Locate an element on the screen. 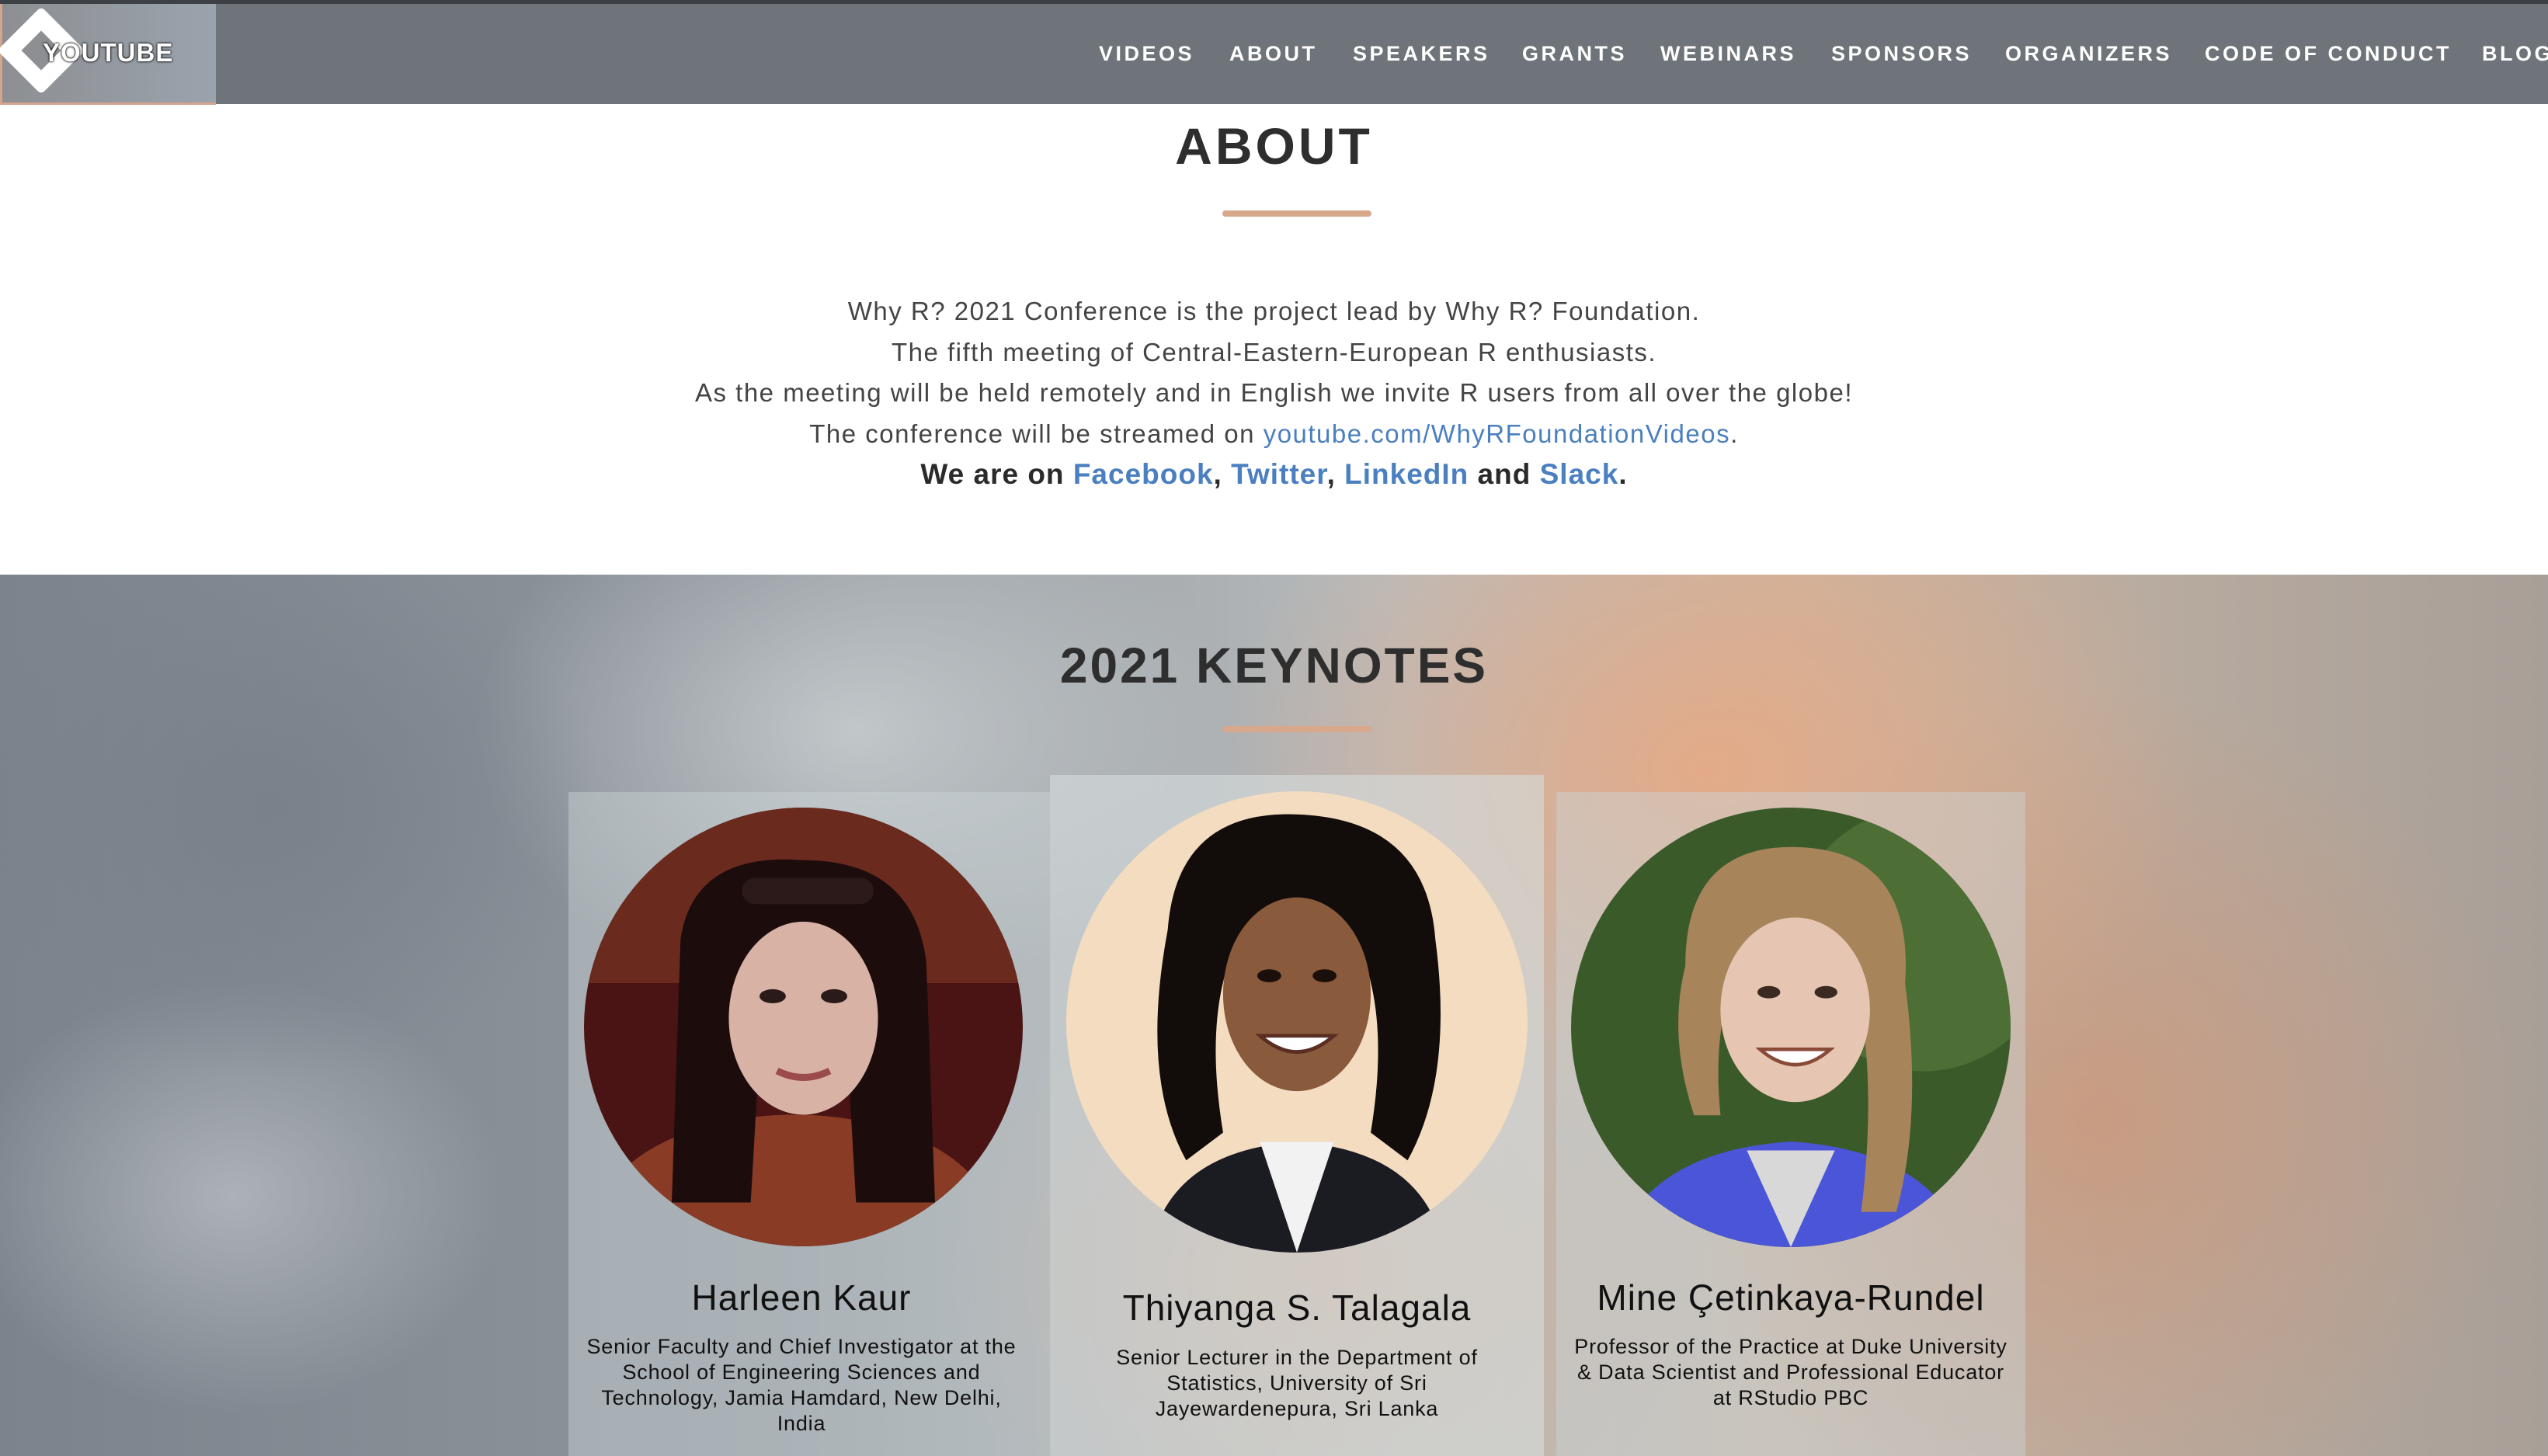 This screenshot has height=1456, width=2548. speaker-name-1: Harleen Kaur is located at coordinates (802, 1297).